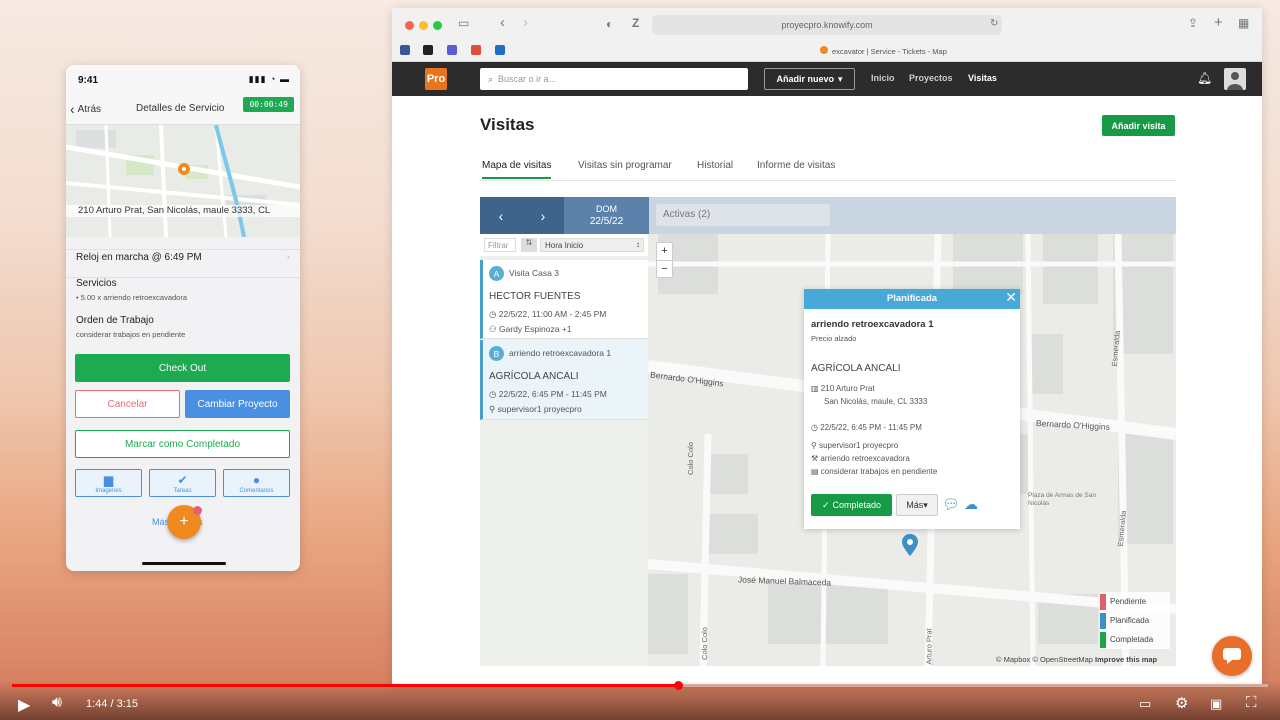 The image size is (1280, 720). I want to click on tab-title: excavator | Service - Tickets - Map, so click(889, 51).